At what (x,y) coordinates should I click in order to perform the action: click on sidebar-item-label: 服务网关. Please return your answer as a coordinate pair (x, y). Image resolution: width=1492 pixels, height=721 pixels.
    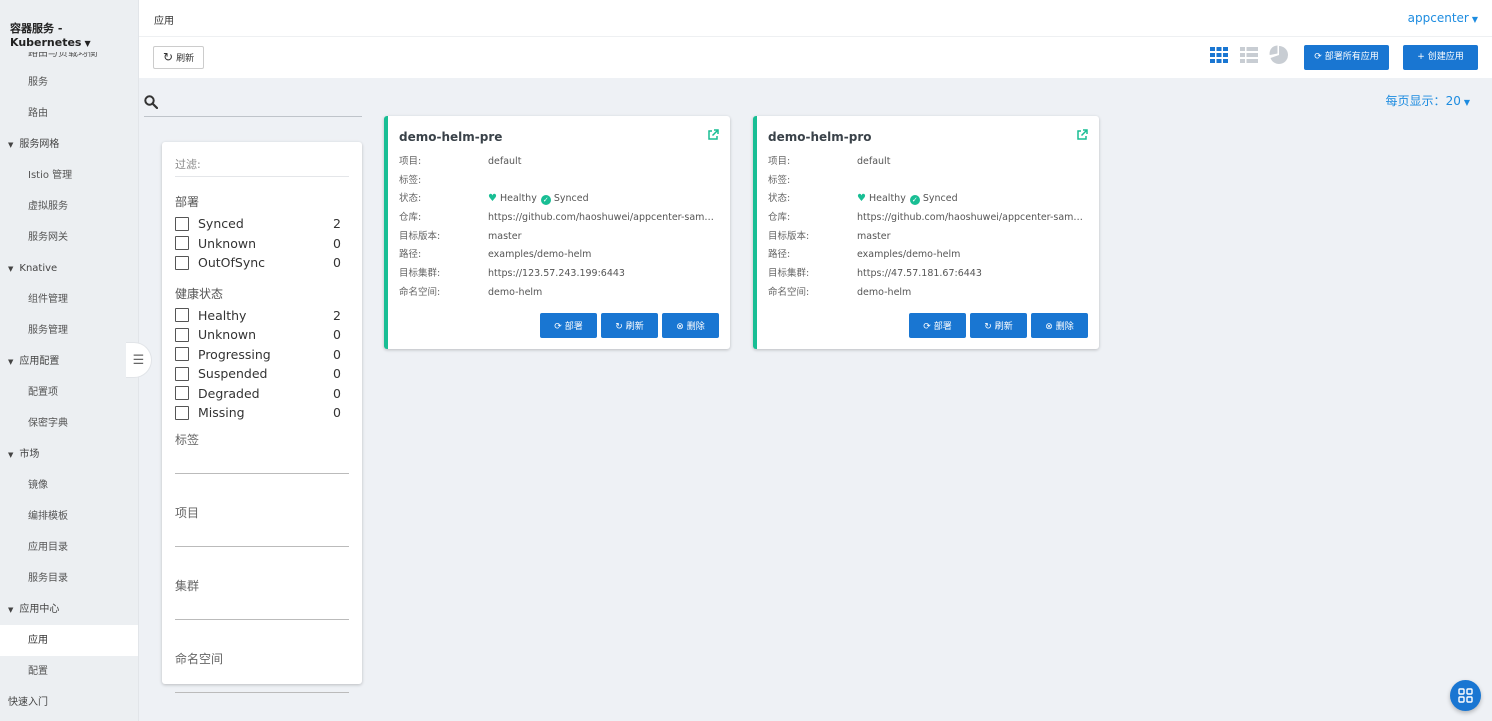
    Looking at the image, I should click on (48, 237).